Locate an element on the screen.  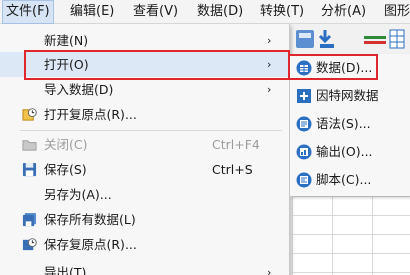
shortcut-label: Ctrl+S is located at coordinates (232, 169).